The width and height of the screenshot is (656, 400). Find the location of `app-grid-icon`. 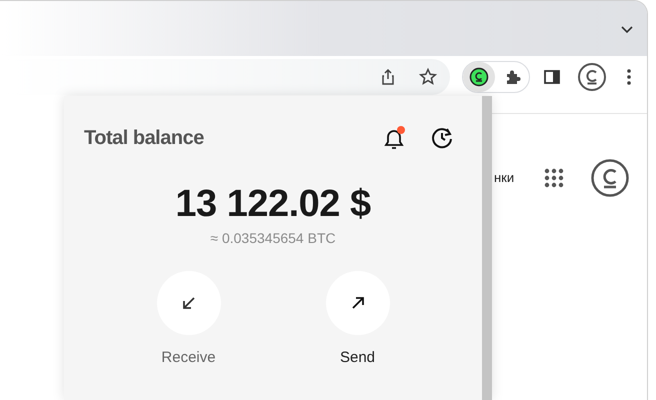

app-grid-icon is located at coordinates (554, 178).